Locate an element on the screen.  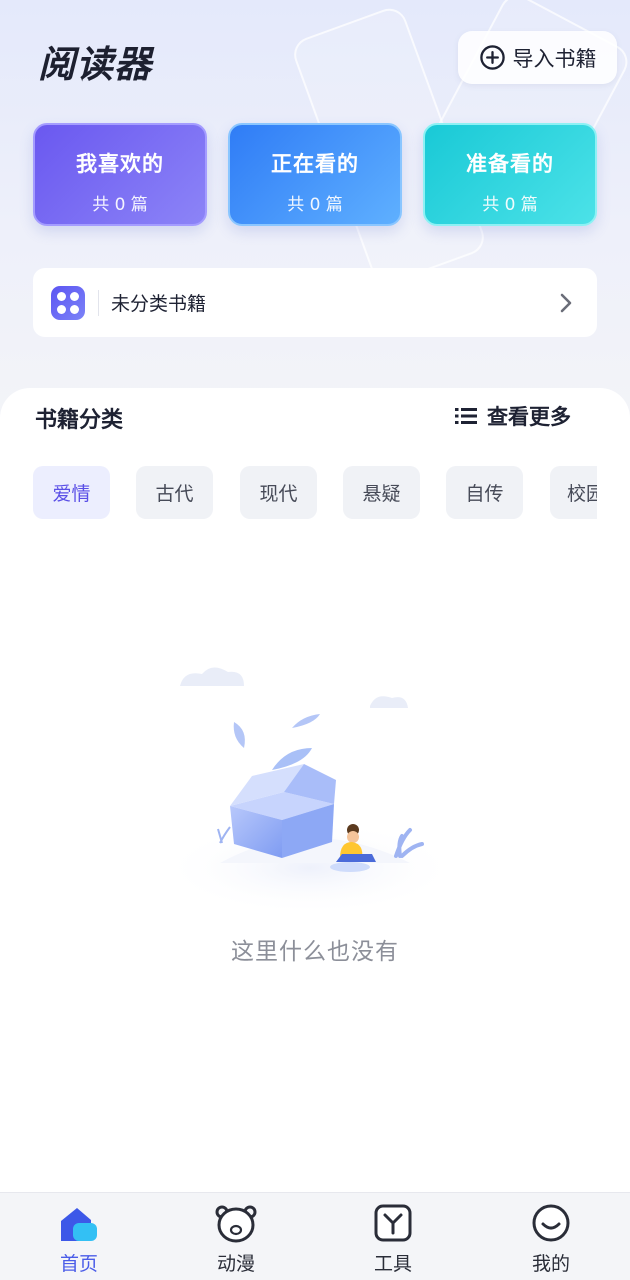
tab-label: 动漫 is located at coordinates (235, 1264).